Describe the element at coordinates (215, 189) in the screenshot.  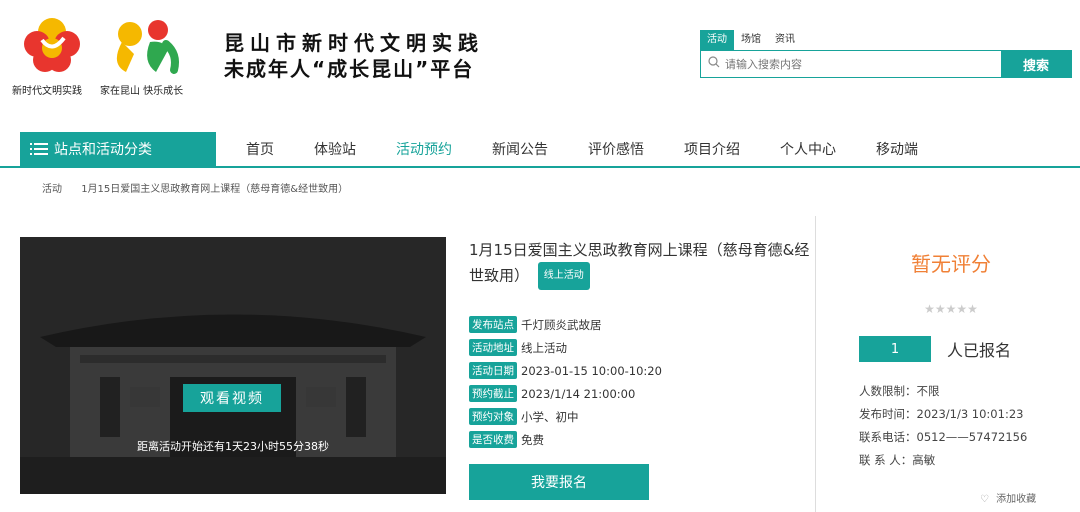
I see `breadcrumb-current: 1月15日爱国主义思政教育网上课程（慈母育德&经世致用）` at that location.